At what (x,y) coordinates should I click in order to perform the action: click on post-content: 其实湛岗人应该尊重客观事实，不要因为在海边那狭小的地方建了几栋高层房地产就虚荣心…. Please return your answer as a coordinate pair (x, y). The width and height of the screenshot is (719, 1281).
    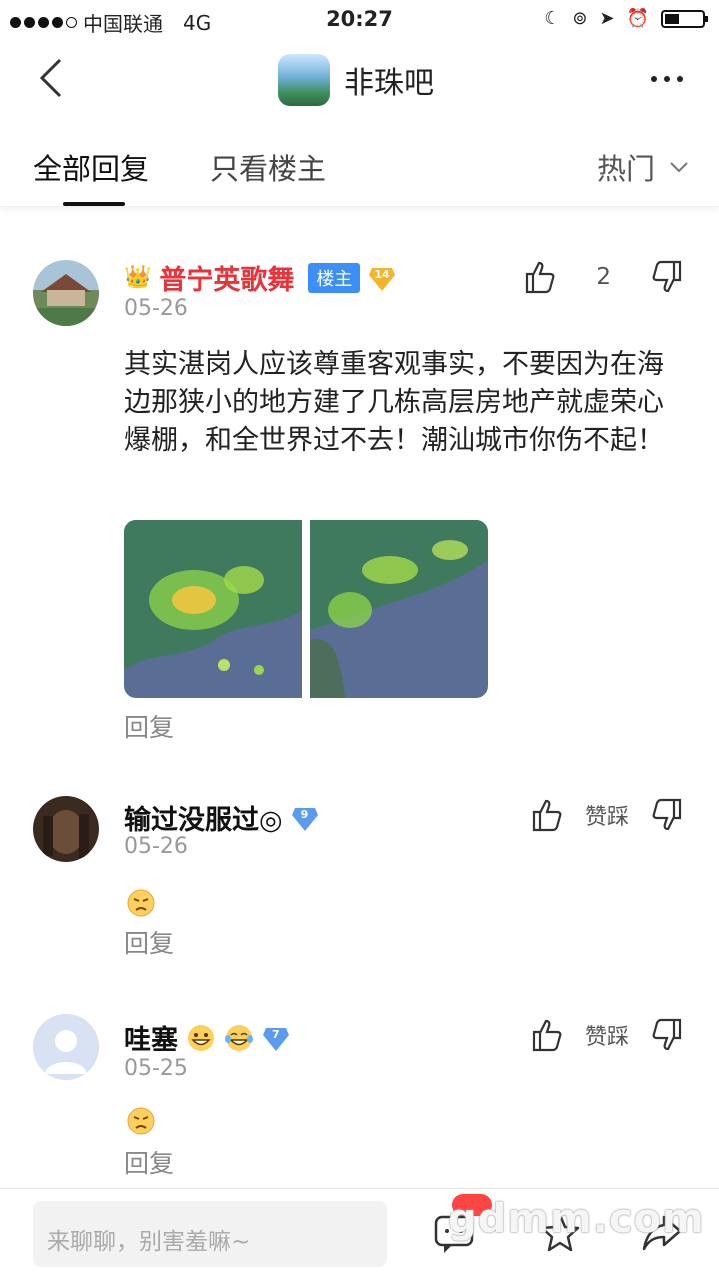
    Looking at the image, I should click on (394, 402).